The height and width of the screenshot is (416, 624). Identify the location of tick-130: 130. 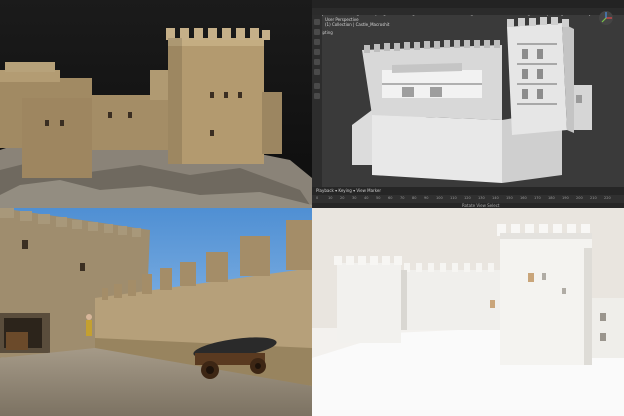
(481, 198).